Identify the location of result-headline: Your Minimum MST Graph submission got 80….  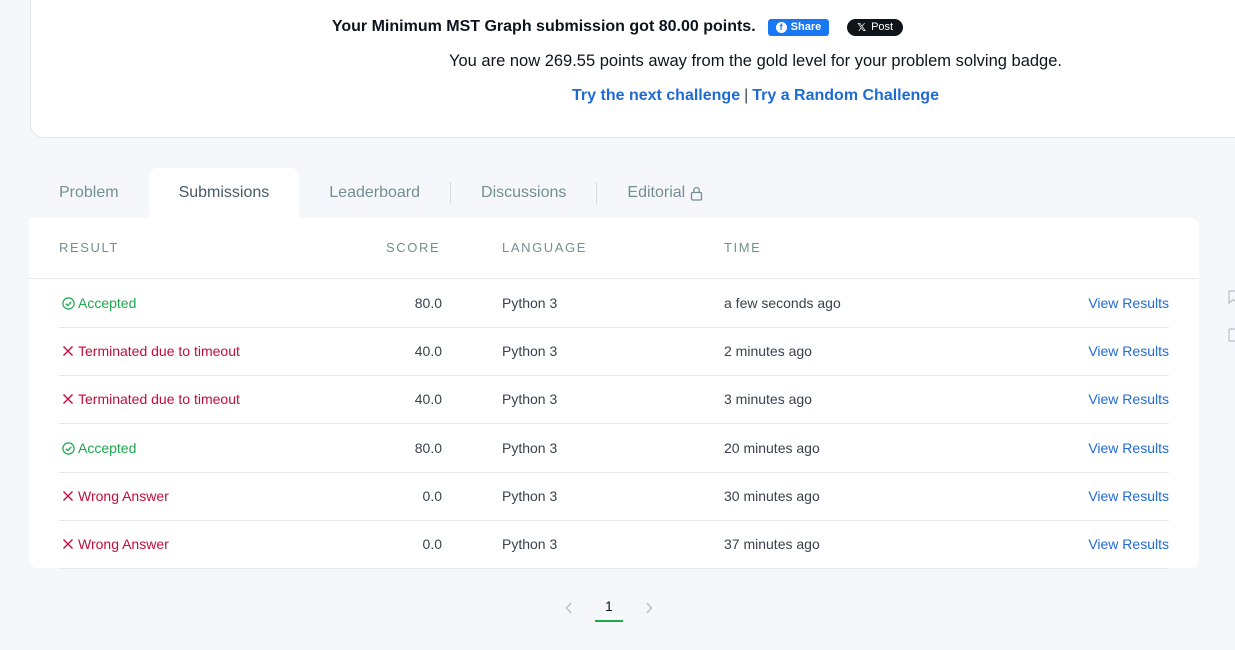
(617, 27).